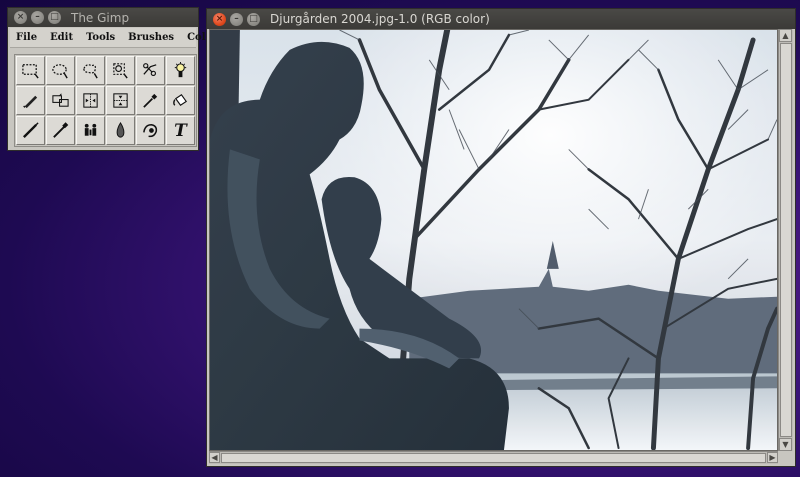 The image size is (800, 477). I want to click on vertical-scroll-thumb, so click(786, 240).